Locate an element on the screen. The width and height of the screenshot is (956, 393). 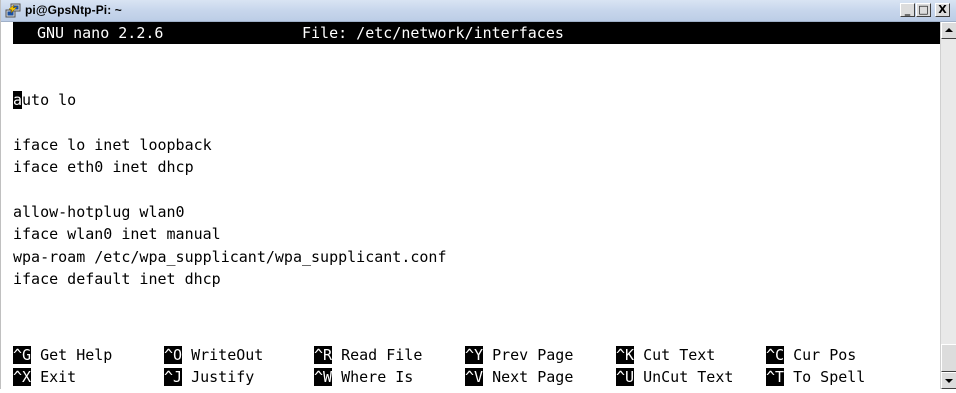
shortcut-key: ^J is located at coordinates (173, 377).